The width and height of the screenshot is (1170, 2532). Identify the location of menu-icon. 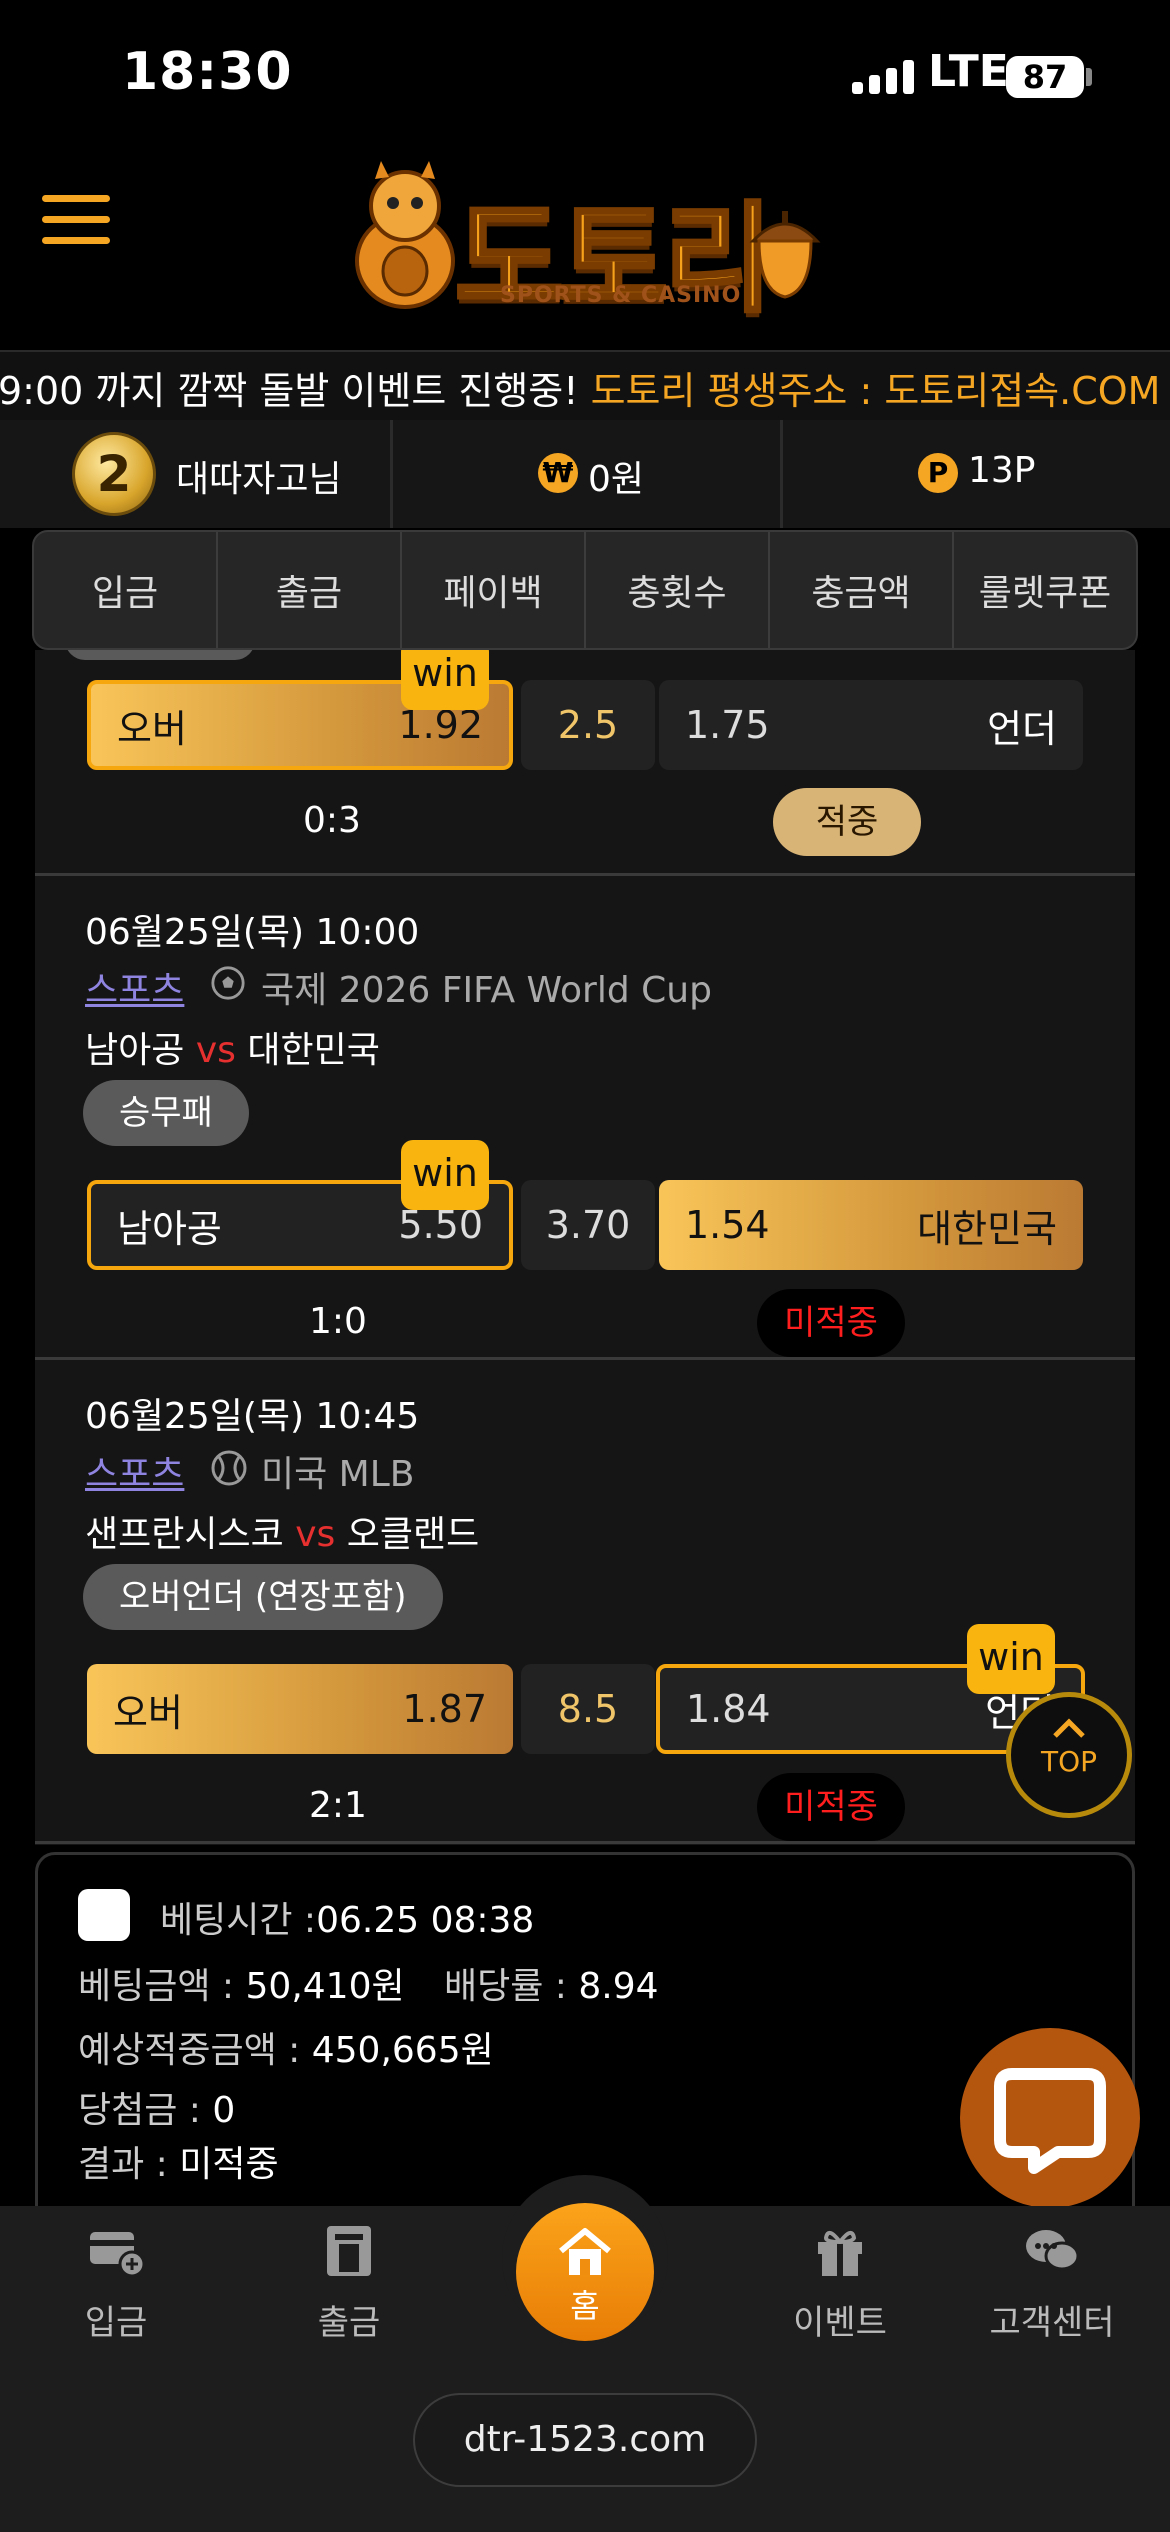
(76, 220).